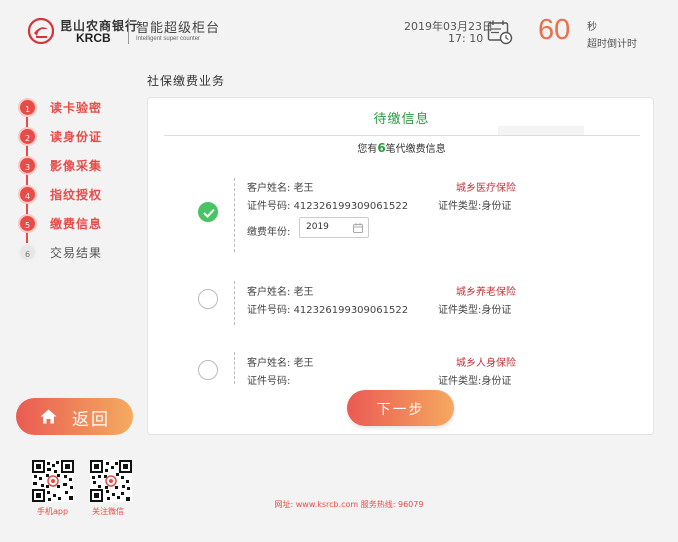  I want to click on check-icon, so click(209, 213).